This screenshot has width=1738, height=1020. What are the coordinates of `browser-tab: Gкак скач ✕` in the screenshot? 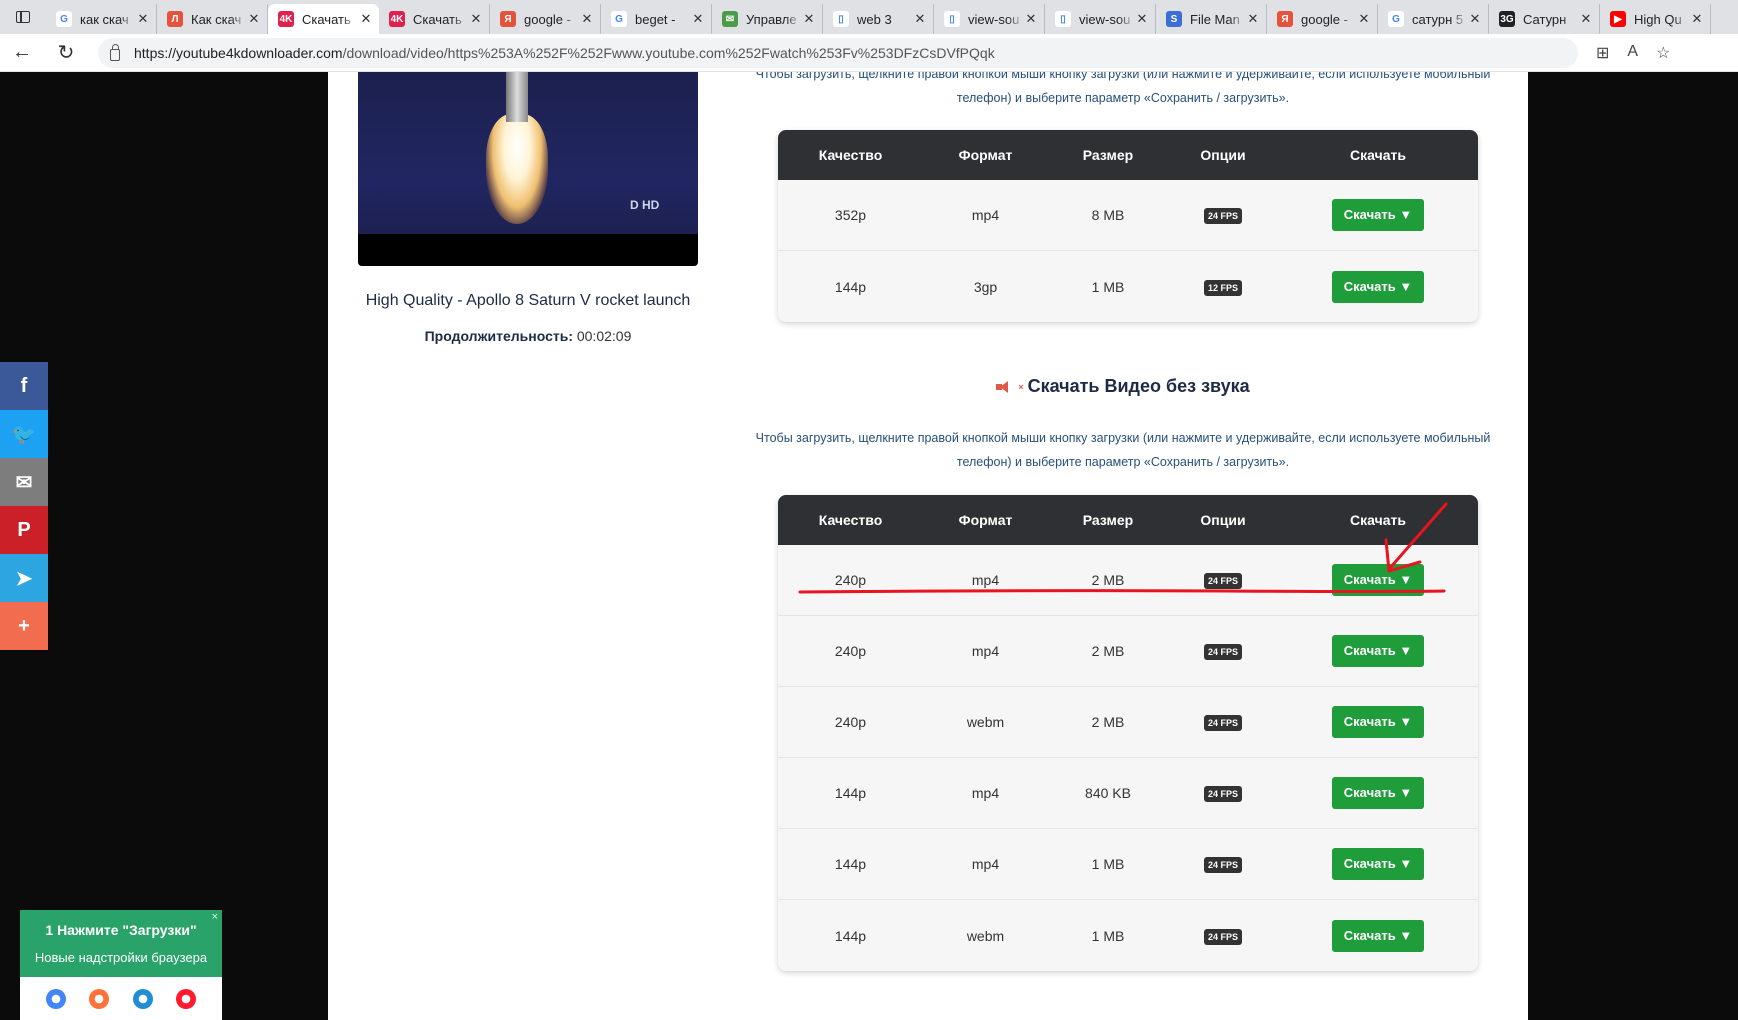 It's located at (101, 19).